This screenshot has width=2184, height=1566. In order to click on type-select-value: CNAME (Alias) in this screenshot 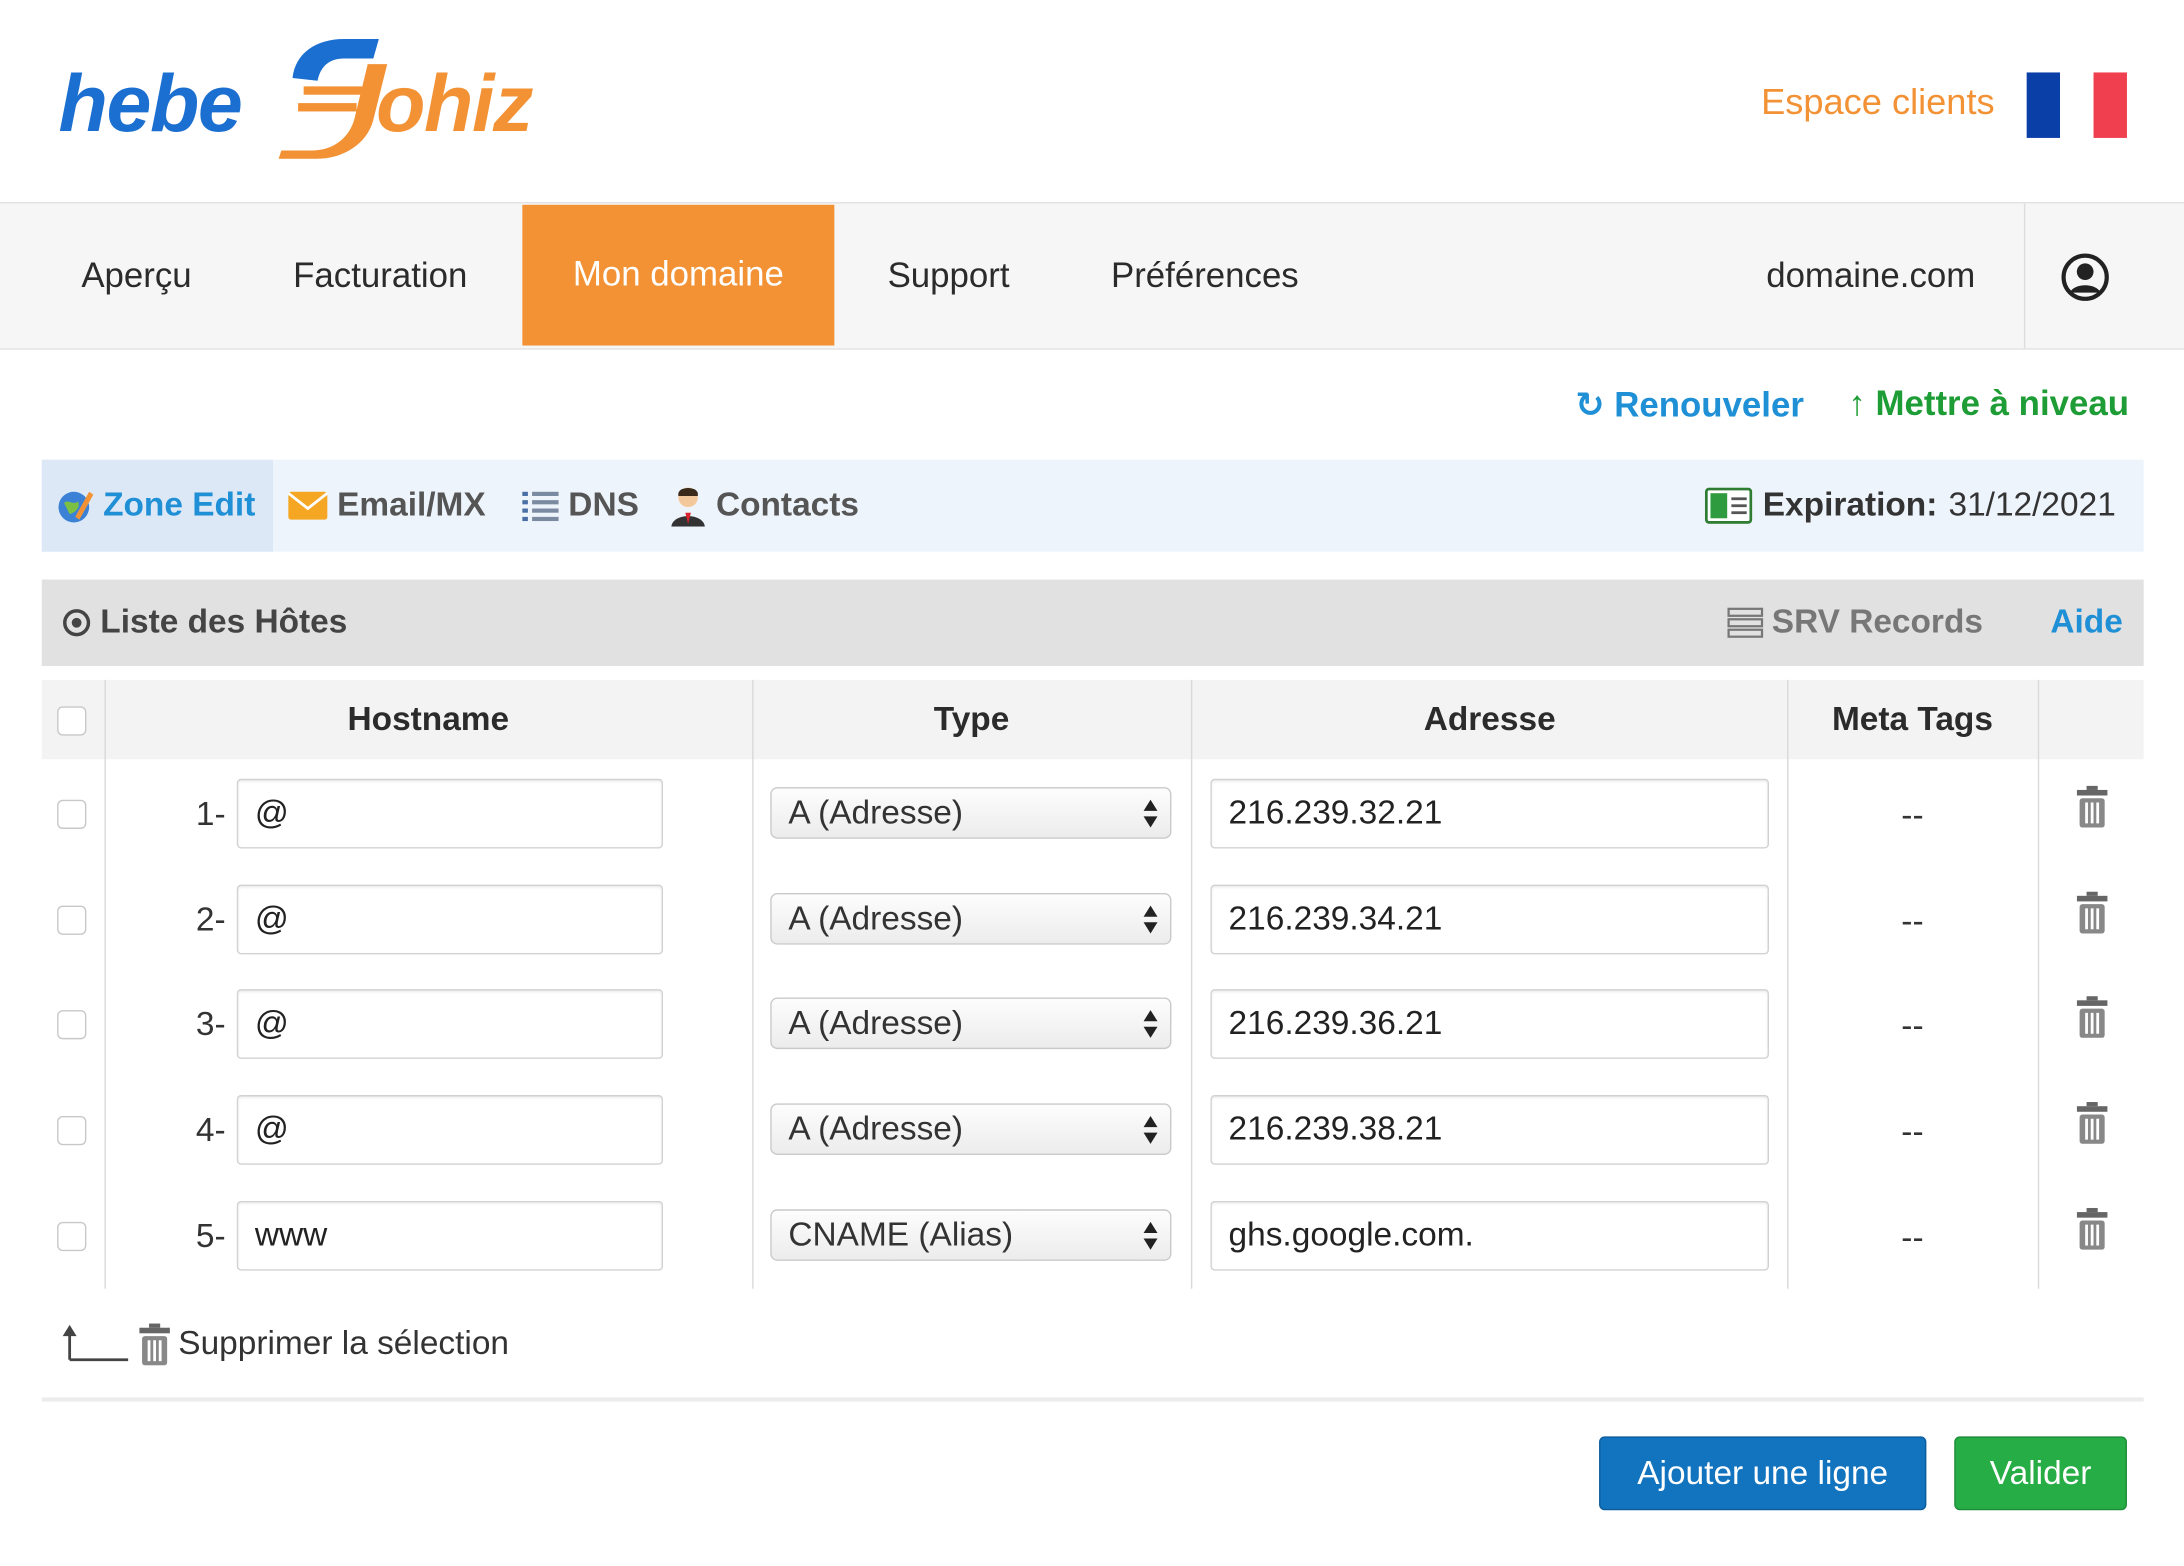, I will do `click(901, 1235)`.